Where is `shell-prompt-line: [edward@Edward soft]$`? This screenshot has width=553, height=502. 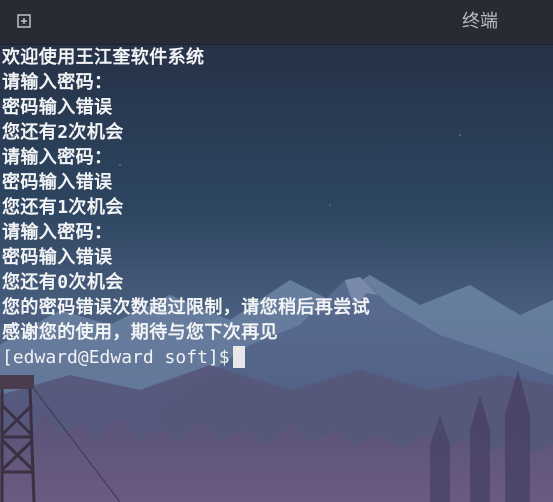
shell-prompt-line: [edward@Edward soft]$ is located at coordinates (277, 357).